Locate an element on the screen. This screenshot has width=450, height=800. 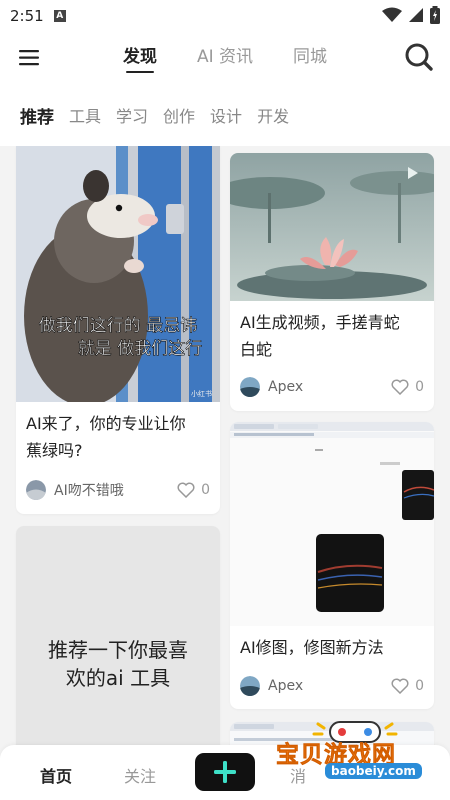
image-watermark: 小红书 is located at coordinates (201, 393).